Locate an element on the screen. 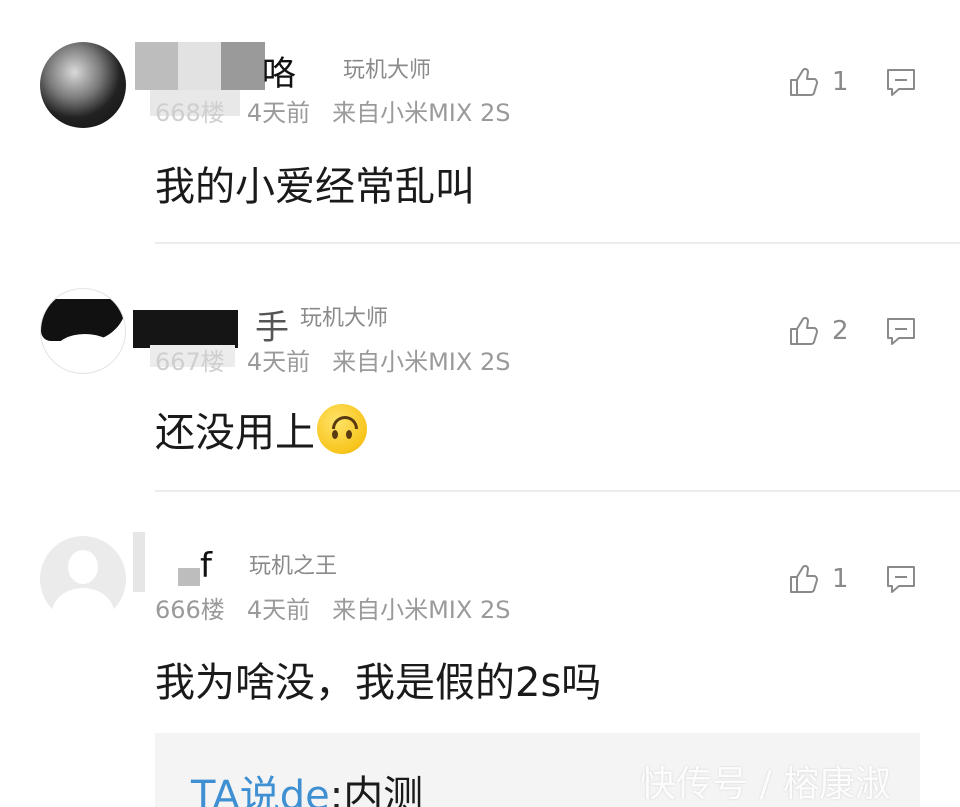 This screenshot has width=960, height=807. sub-reply-text: 内测 is located at coordinates (383, 790).